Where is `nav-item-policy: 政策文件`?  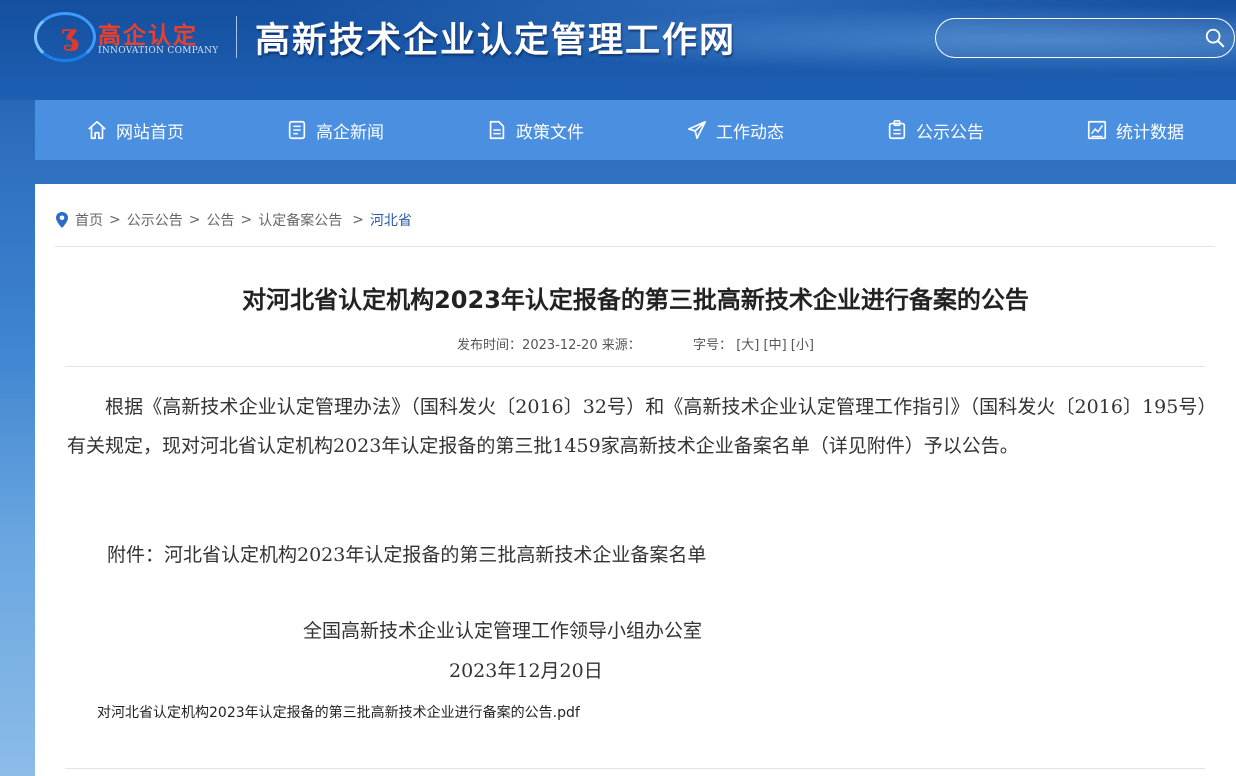
nav-item-policy: 政策文件 is located at coordinates (535, 130).